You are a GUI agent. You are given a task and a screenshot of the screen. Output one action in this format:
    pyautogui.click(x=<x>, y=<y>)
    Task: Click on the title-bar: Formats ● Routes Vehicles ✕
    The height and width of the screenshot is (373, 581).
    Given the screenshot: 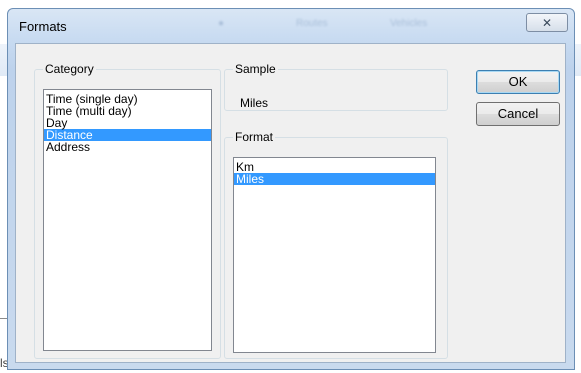 What is the action you would take?
    pyautogui.click(x=291, y=26)
    